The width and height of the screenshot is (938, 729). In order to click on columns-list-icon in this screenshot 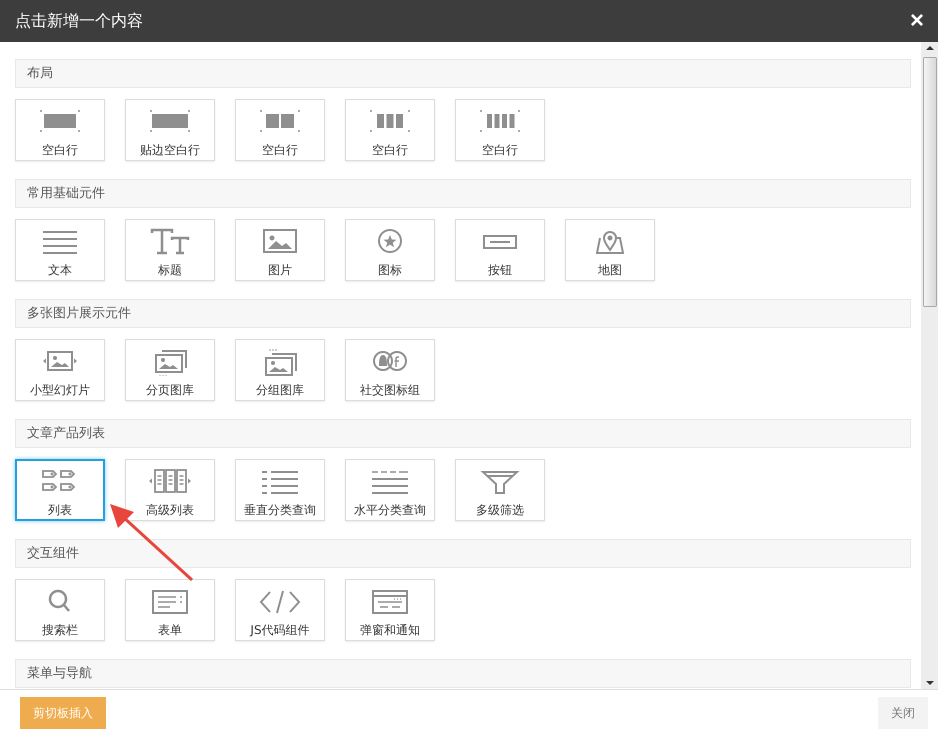, I will do `click(170, 482)`.